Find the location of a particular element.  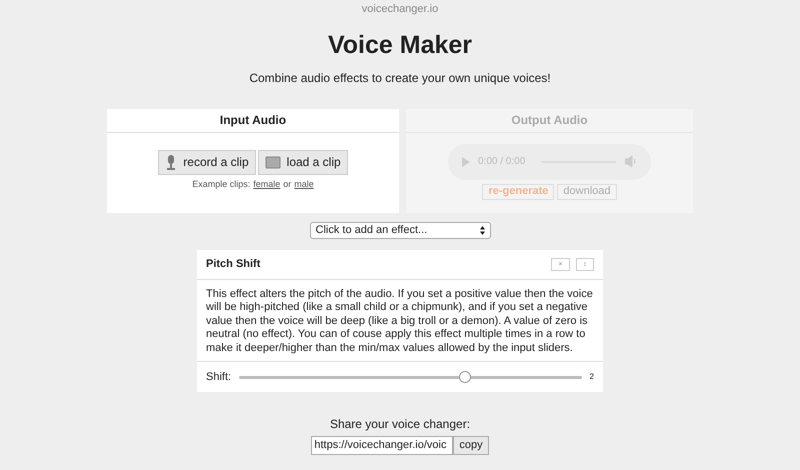

example-link: female is located at coordinates (266, 184).